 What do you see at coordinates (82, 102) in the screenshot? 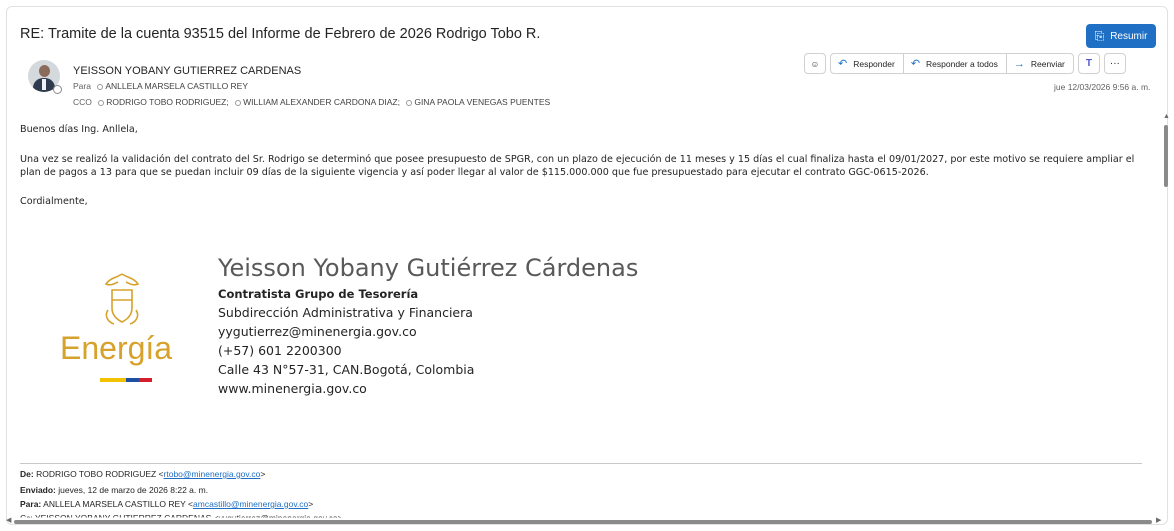
I see `cc-label: CCO` at bounding box center [82, 102].